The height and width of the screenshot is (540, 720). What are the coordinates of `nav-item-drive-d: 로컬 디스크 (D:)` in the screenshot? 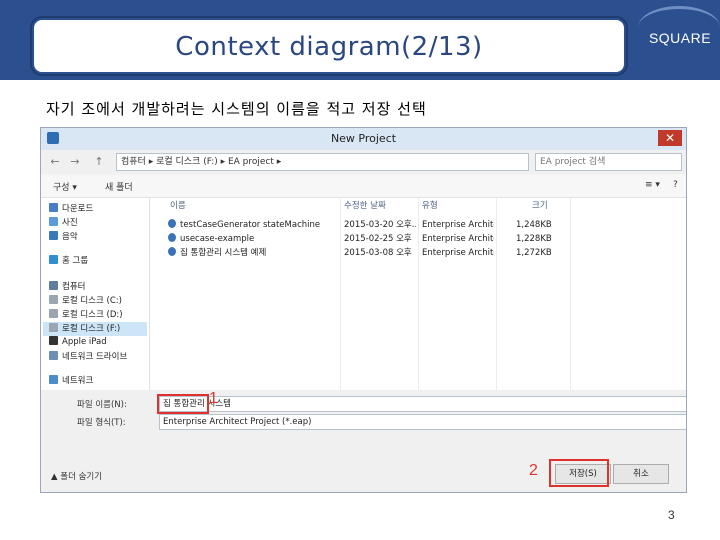 It's located at (86, 315).